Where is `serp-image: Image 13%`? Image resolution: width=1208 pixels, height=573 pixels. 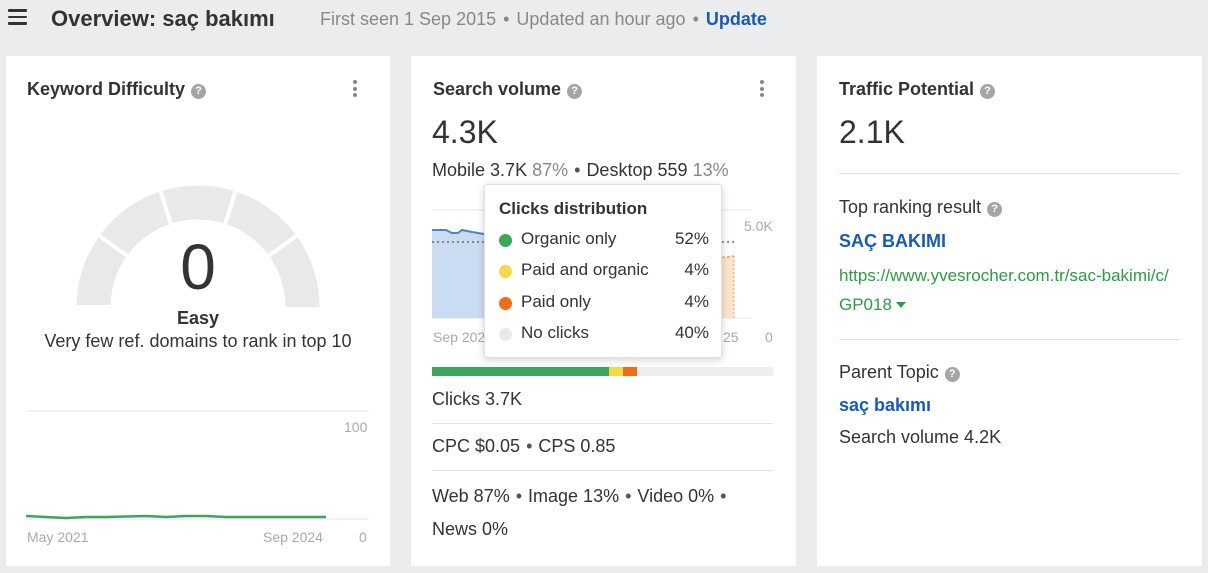
serp-image: Image 13% is located at coordinates (574, 496).